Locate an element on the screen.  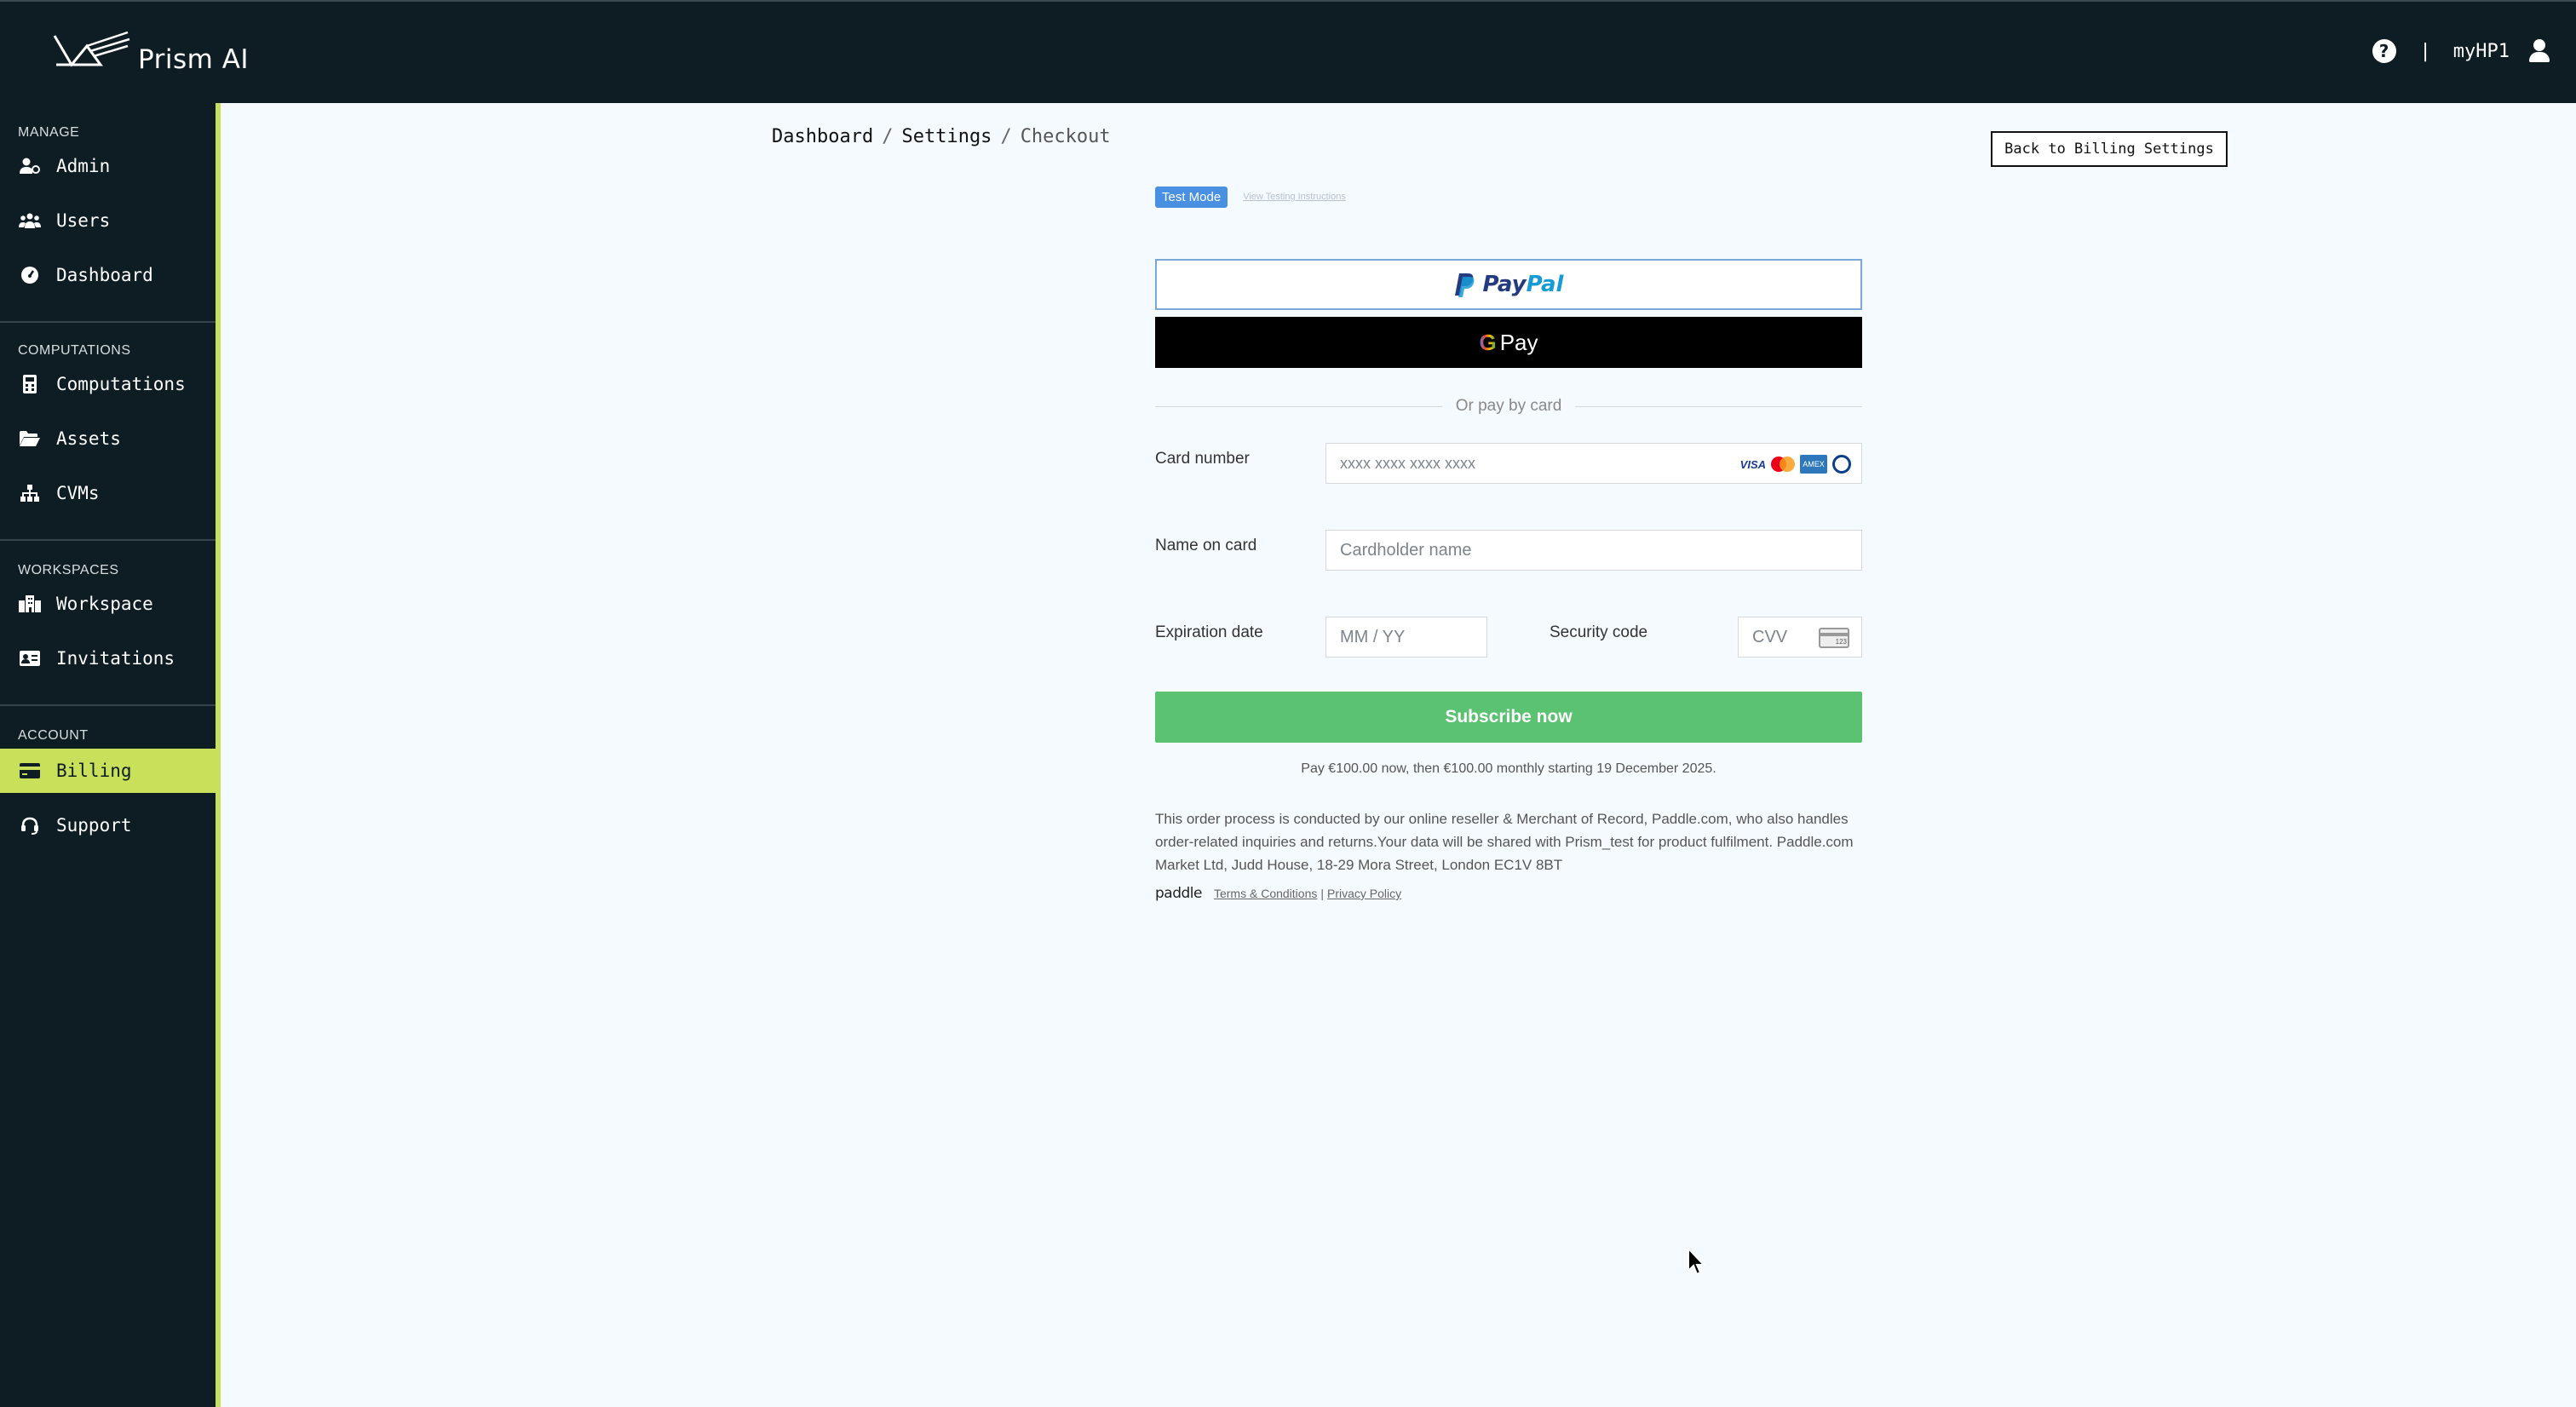
test-mode-bar: Test Mode View Testing Instructions is located at coordinates (1509, 197).